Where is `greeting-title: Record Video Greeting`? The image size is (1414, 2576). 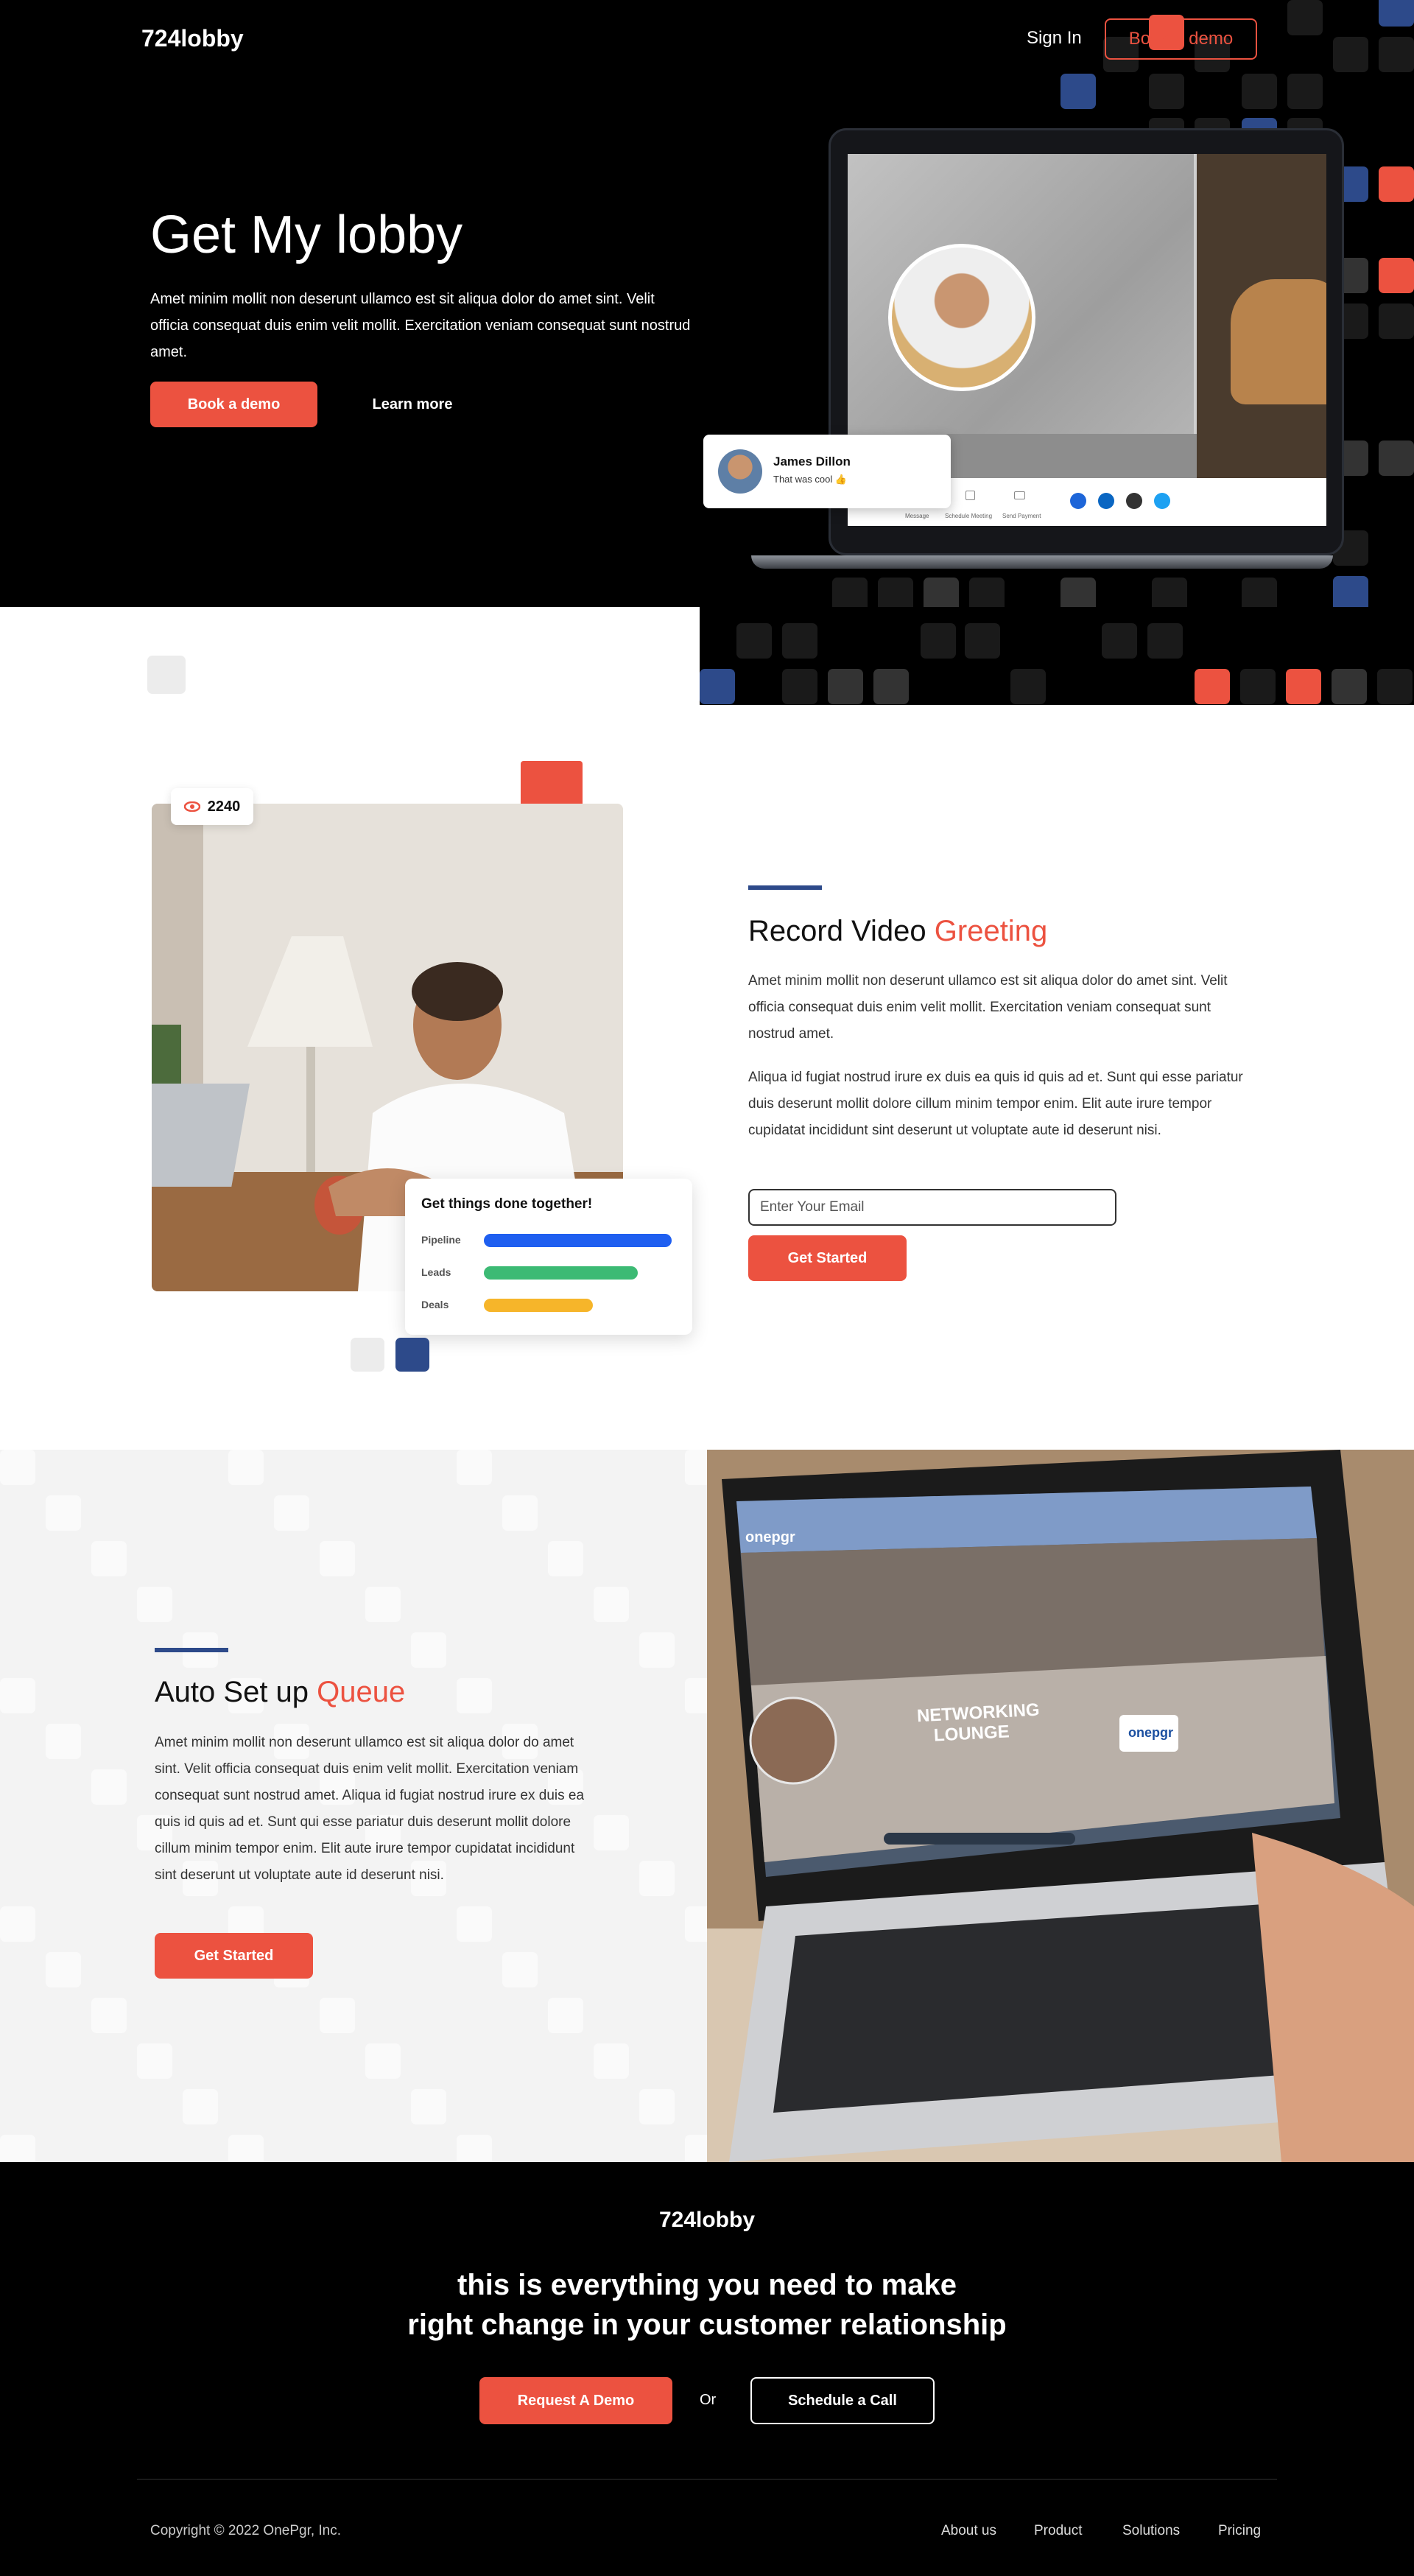 greeting-title: Record Video Greeting is located at coordinates (897, 931).